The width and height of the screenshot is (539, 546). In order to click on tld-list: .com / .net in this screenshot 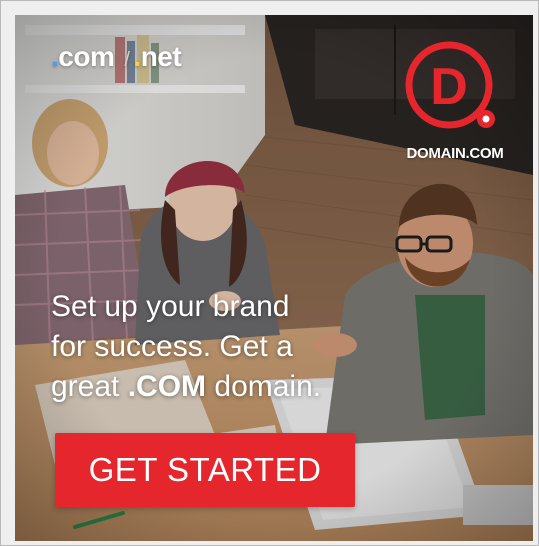, I will do `click(116, 57)`.